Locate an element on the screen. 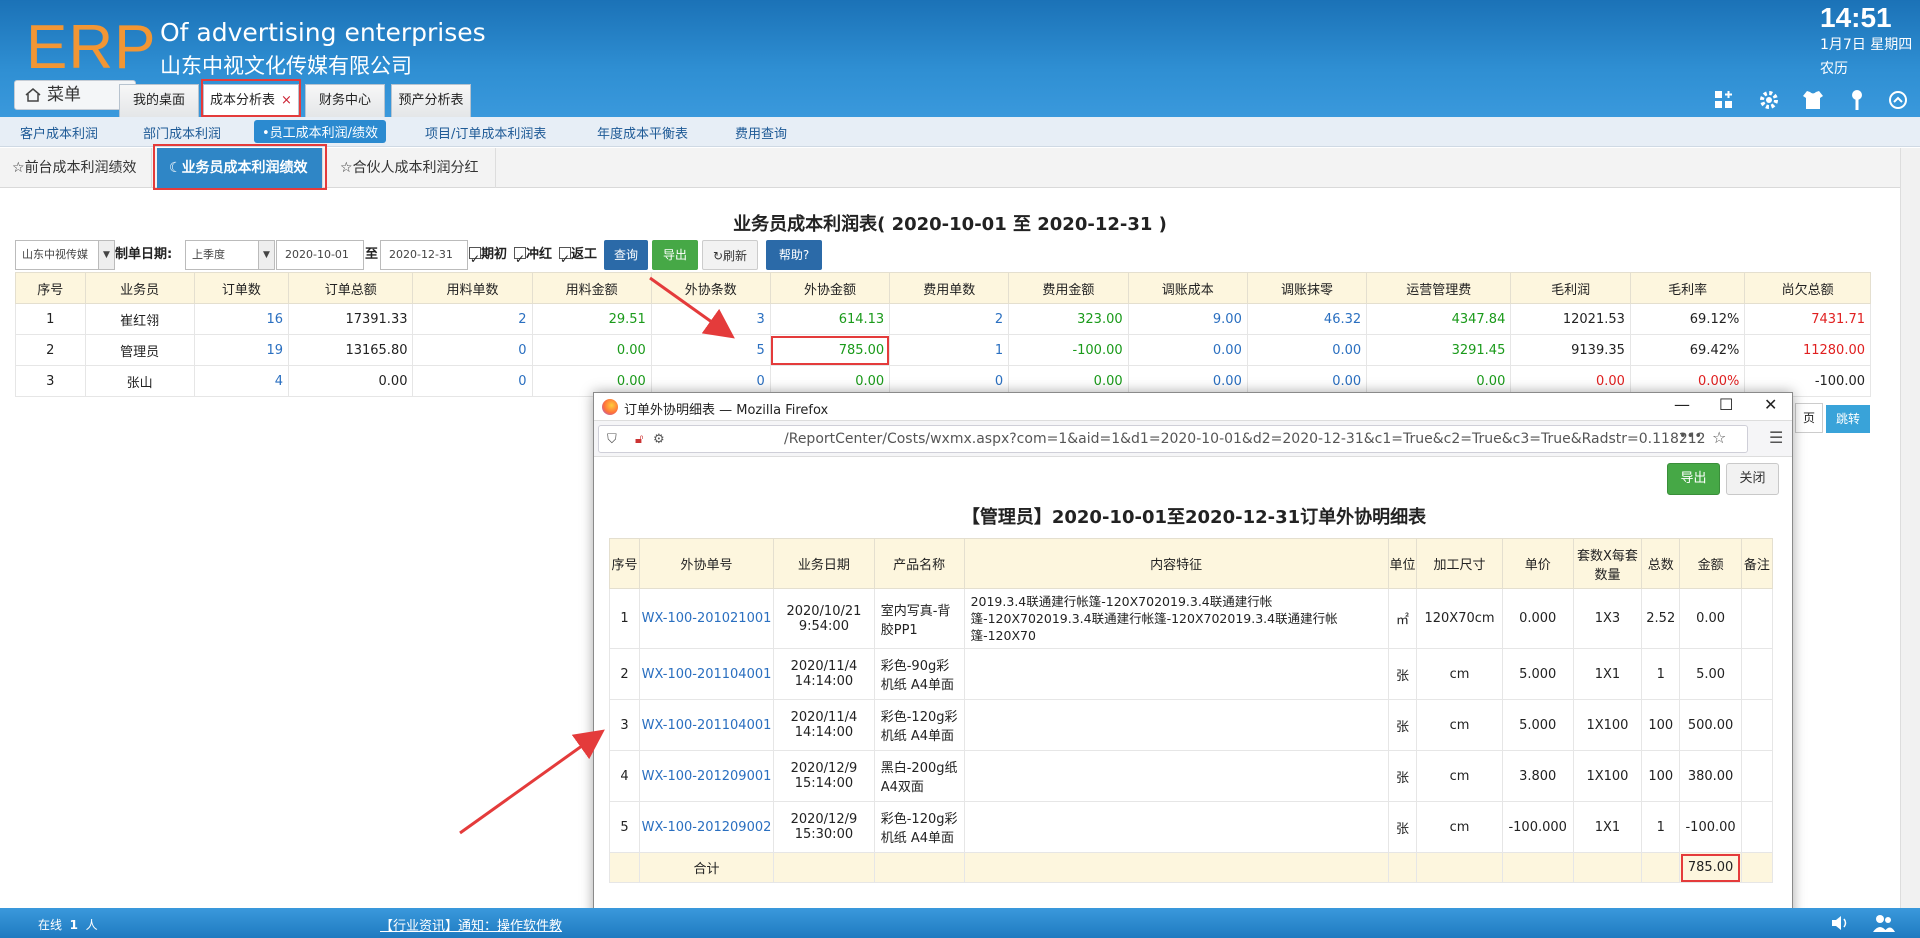 The width and height of the screenshot is (1920, 938). date-from-input: 2020-10-01 is located at coordinates (320, 255).